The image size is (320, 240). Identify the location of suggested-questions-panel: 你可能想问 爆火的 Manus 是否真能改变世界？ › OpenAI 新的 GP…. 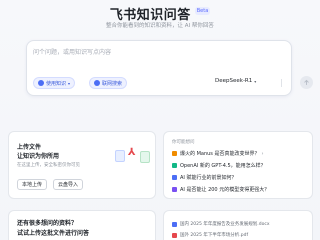
(238, 165).